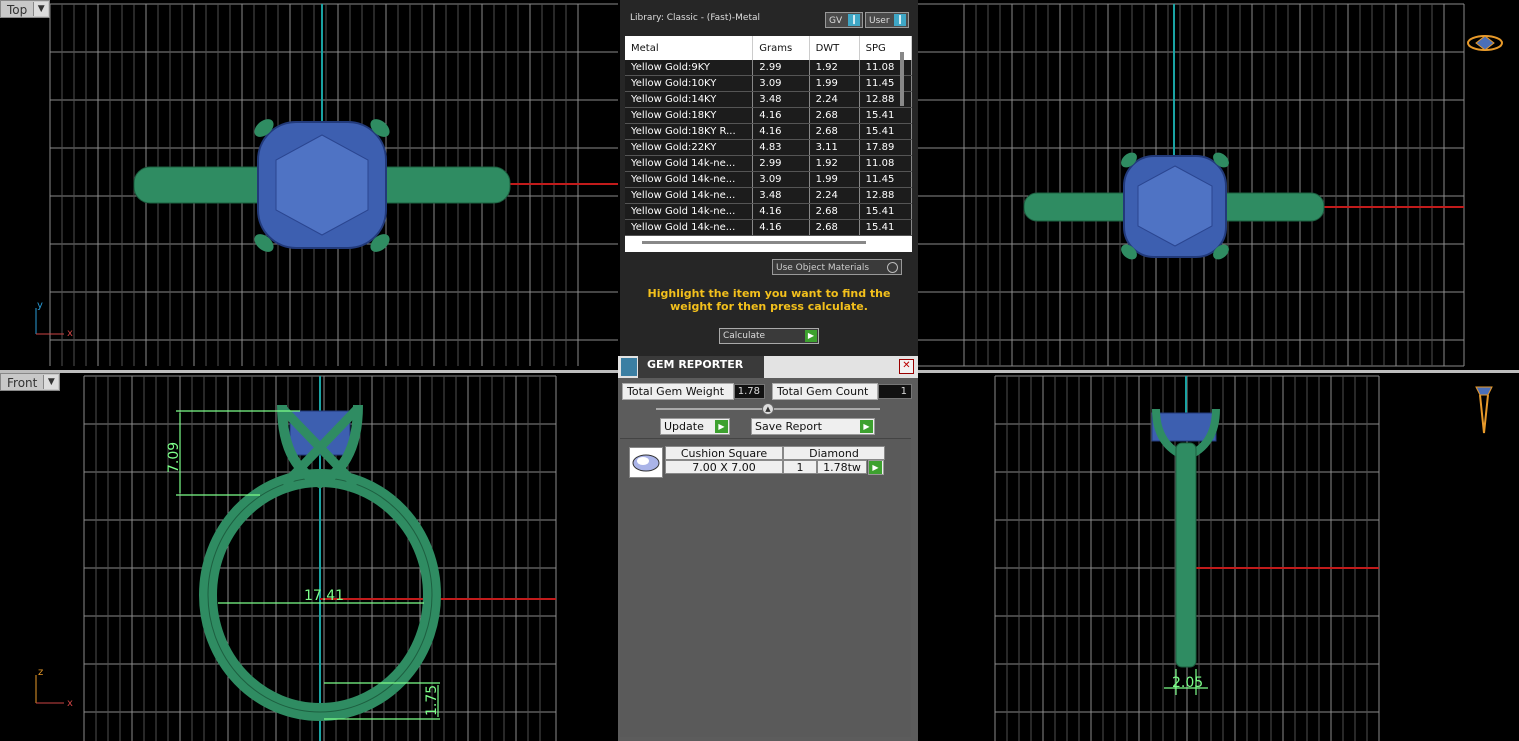  I want to click on vertical-scrollbar, so click(902, 79).